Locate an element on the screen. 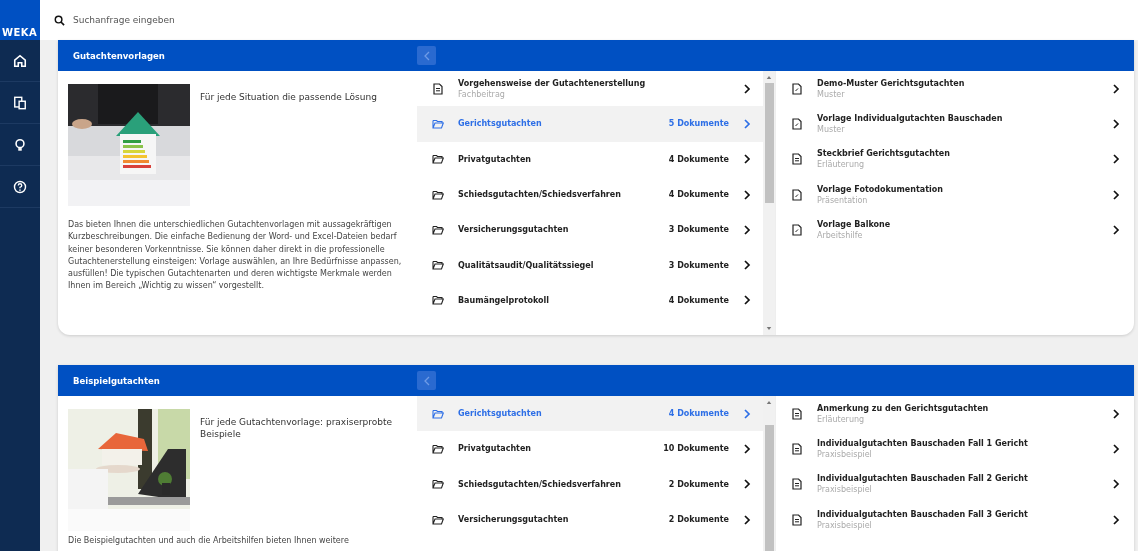  document-item: Anmerkung zu den Gerichtsgutachten Erläuterung is located at coordinates (955, 414).